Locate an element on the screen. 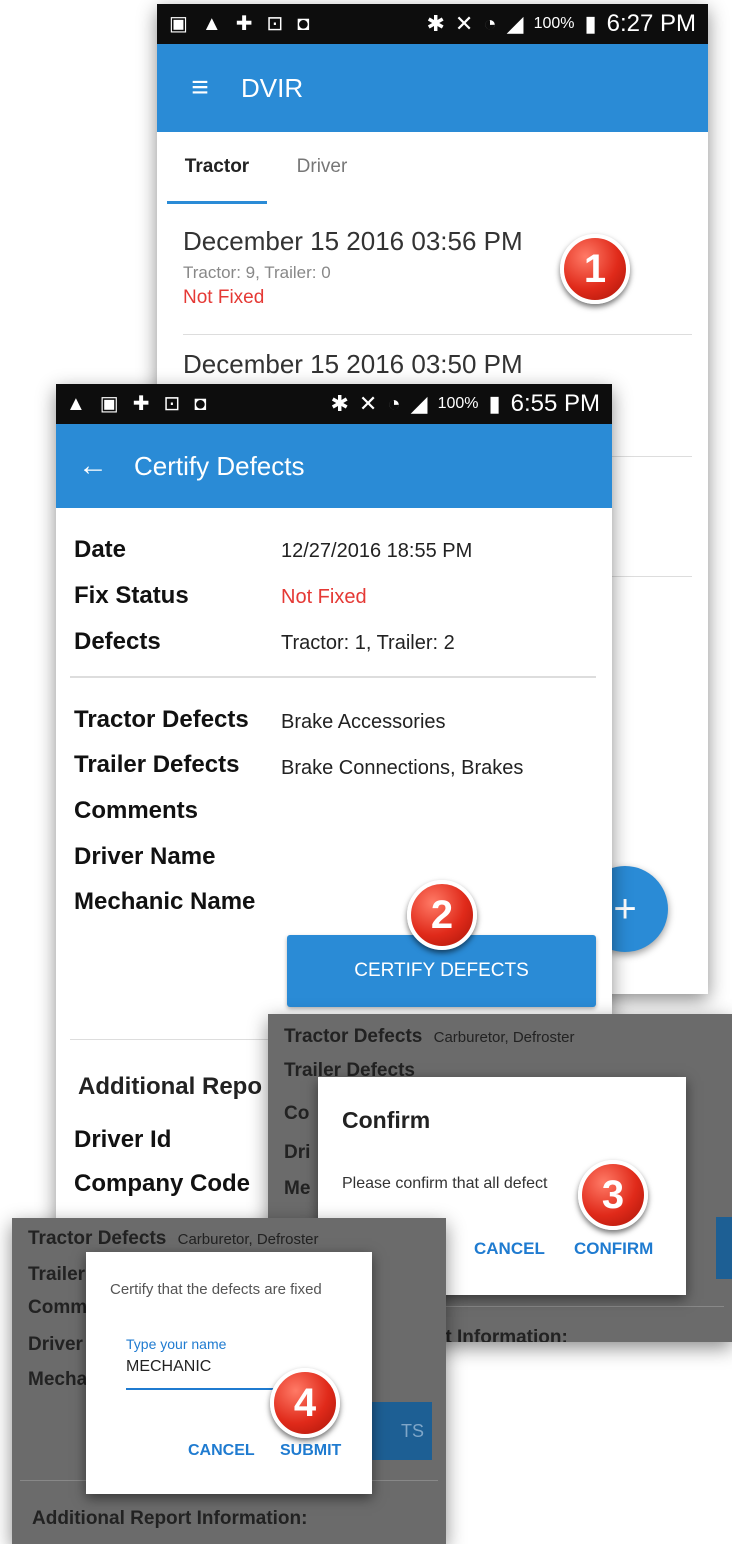 The width and height of the screenshot is (732, 1544). step-badge-2: 2 is located at coordinates (442, 915).